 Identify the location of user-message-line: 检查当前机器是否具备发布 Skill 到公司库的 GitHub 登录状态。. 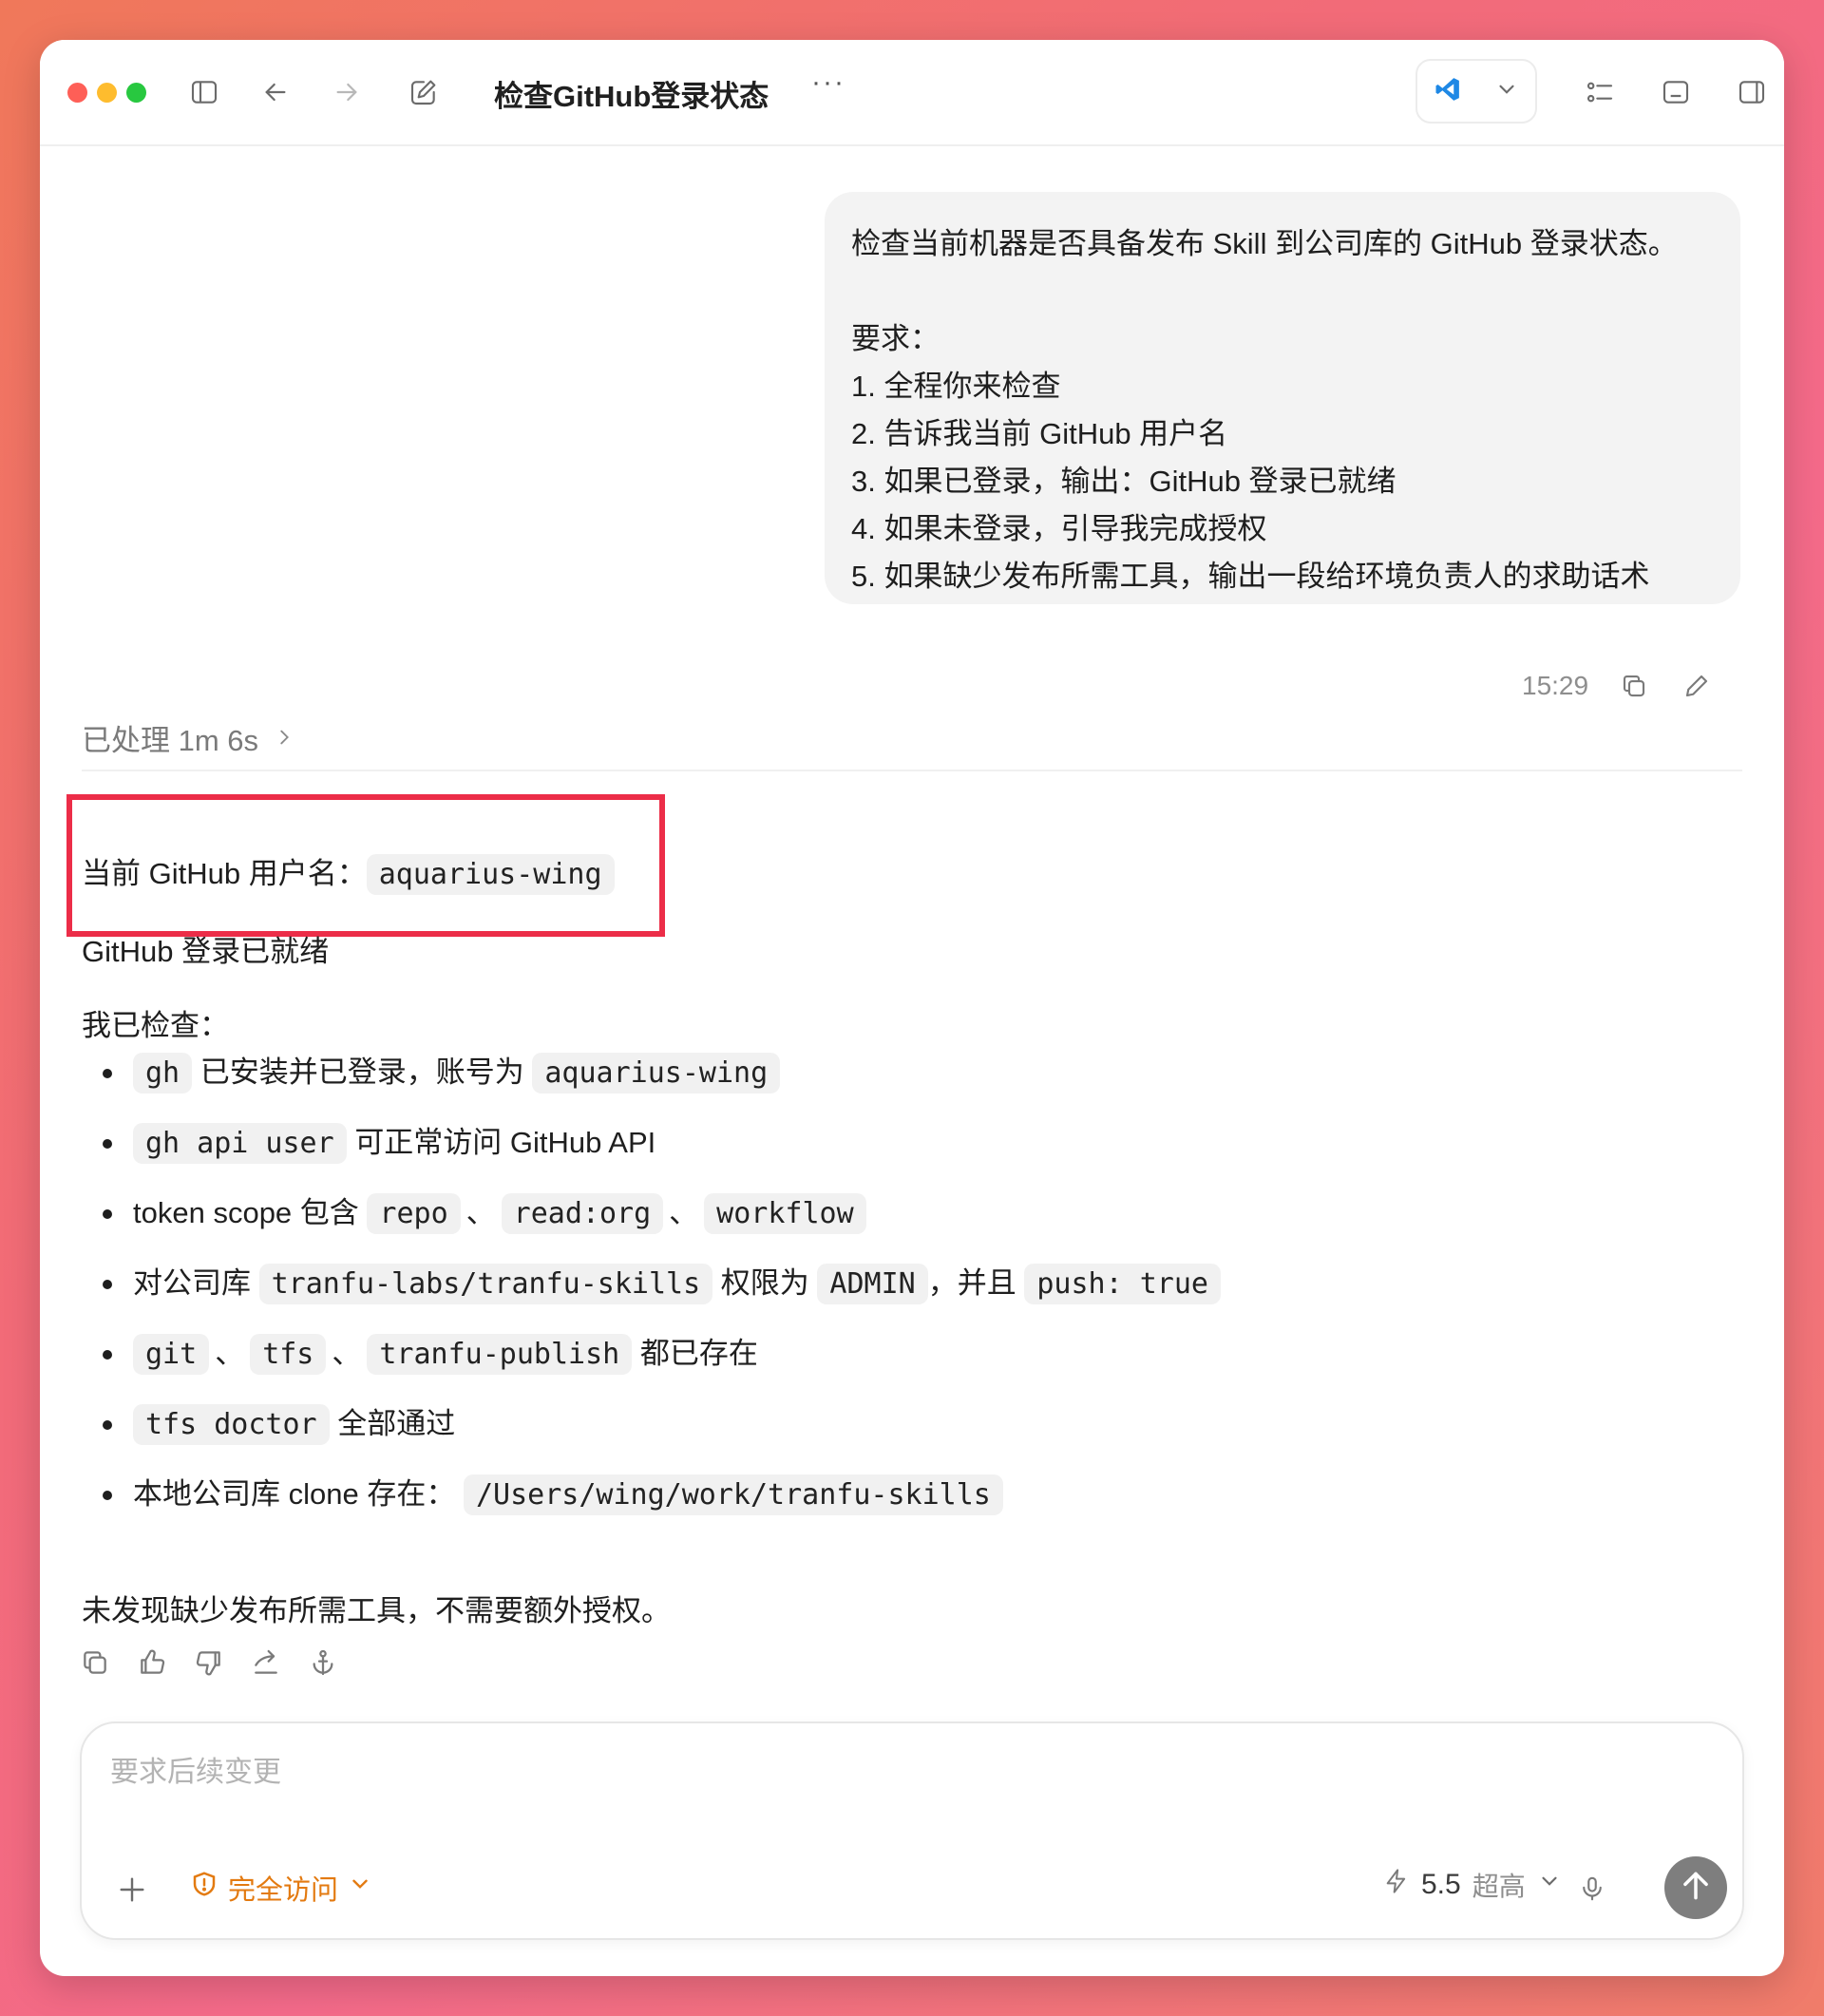
(1264, 244).